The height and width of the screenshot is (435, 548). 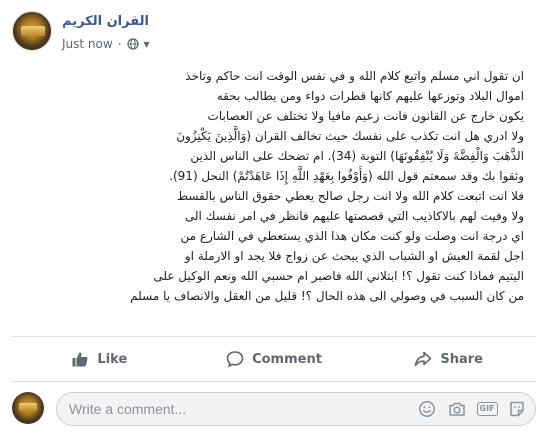 What do you see at coordinates (32, 31) in the screenshot?
I see `page-avatar` at bounding box center [32, 31].